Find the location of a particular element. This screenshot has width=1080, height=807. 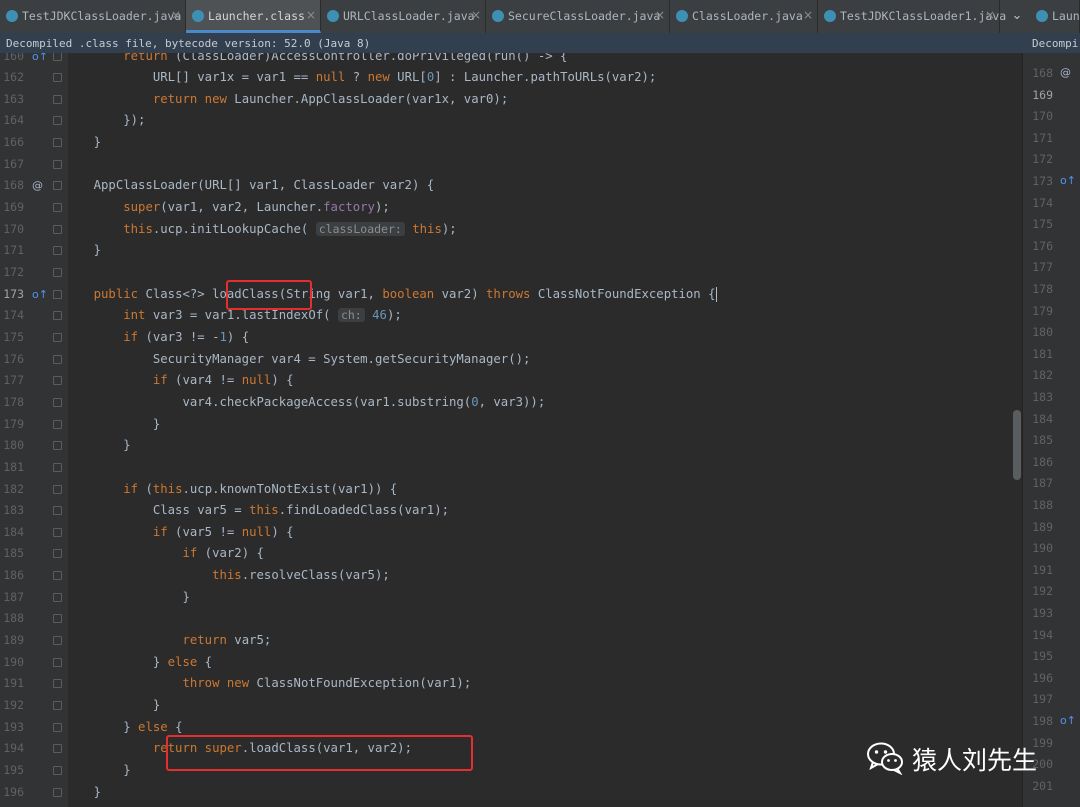

vertical-scrollbar is located at coordinates (1017, 445).